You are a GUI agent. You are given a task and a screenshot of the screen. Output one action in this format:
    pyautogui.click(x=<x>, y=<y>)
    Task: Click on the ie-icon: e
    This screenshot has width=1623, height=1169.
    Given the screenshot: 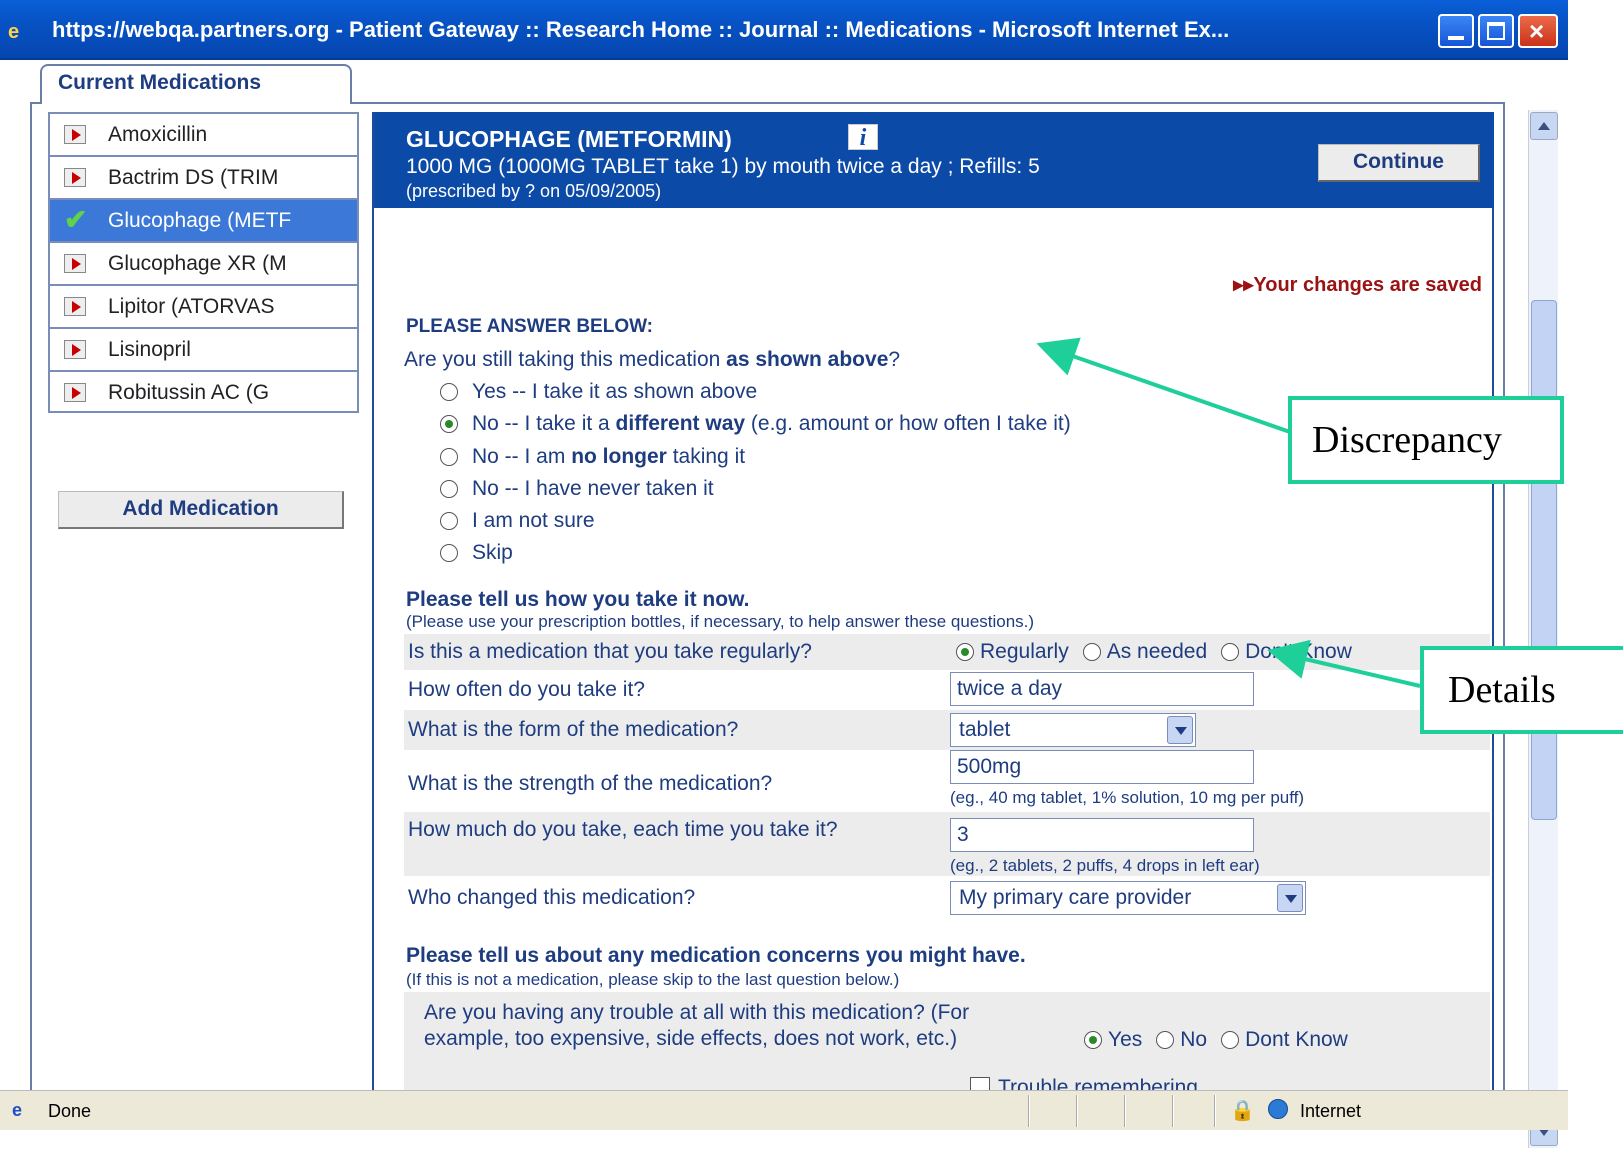 What is the action you would take?
    pyautogui.click(x=14, y=32)
    